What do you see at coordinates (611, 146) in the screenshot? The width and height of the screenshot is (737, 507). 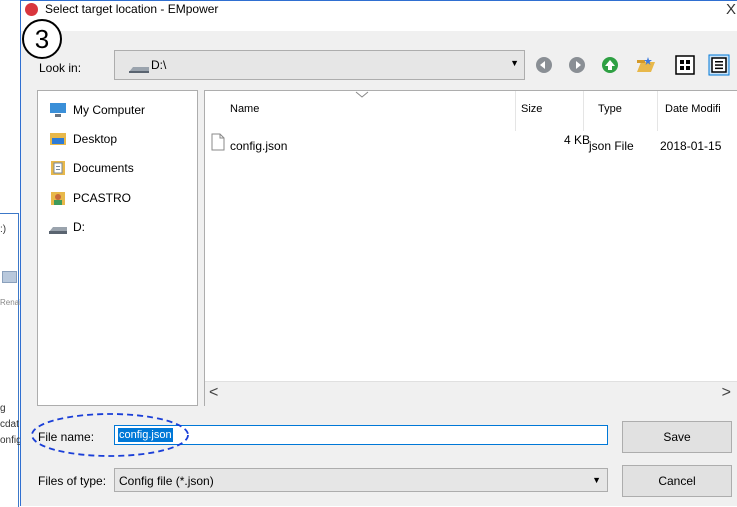 I see `file-type: json File` at bounding box center [611, 146].